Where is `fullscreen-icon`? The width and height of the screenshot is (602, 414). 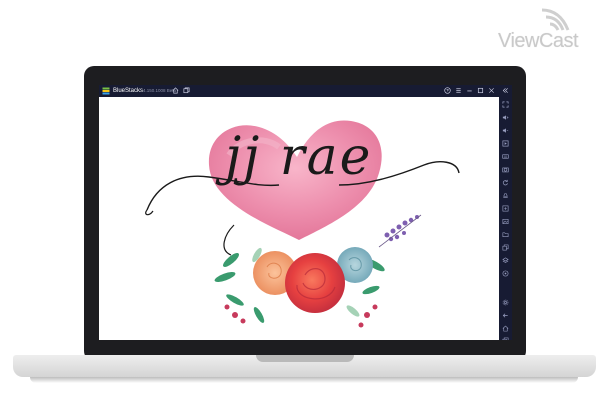
fullscreen-icon is located at coordinates (505, 104).